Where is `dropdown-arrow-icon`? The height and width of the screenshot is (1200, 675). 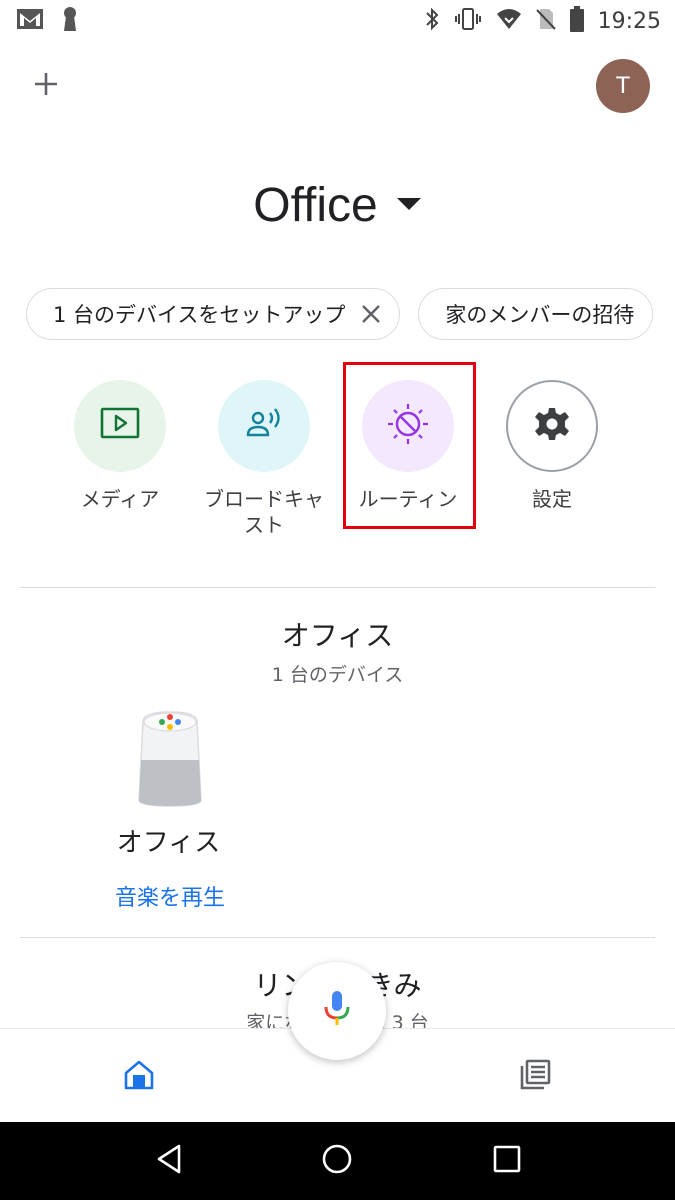
dropdown-arrow-icon is located at coordinates (409, 205).